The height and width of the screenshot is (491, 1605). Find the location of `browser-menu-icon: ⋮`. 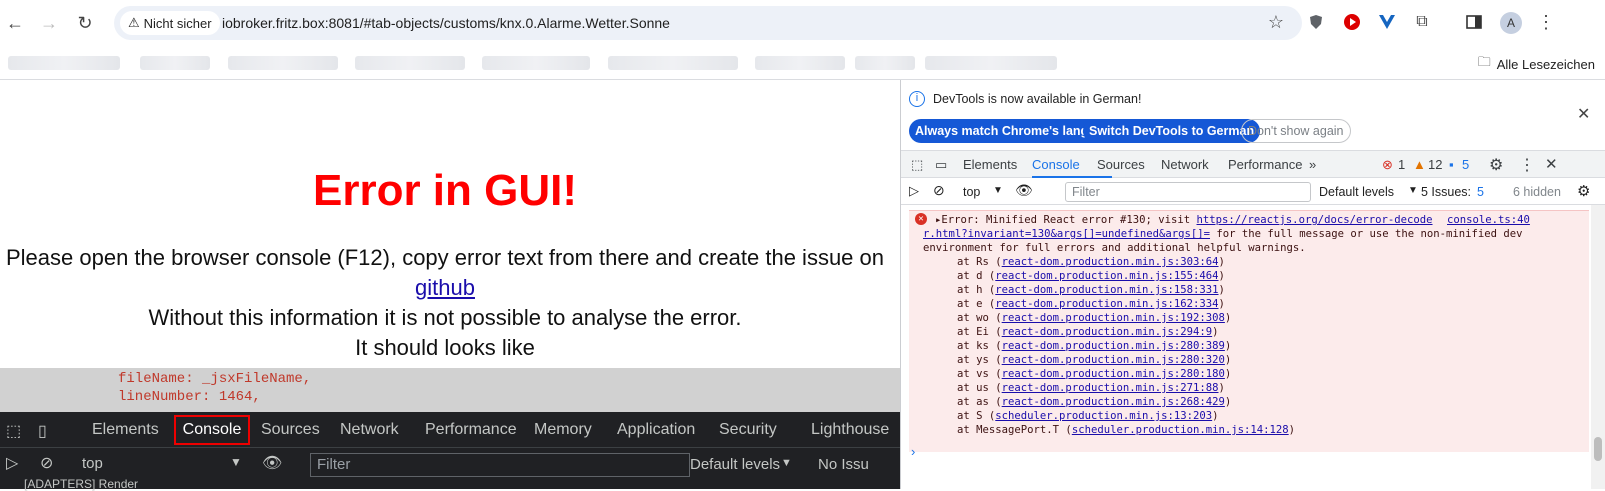

browser-menu-icon: ⋮ is located at coordinates (1546, 22).